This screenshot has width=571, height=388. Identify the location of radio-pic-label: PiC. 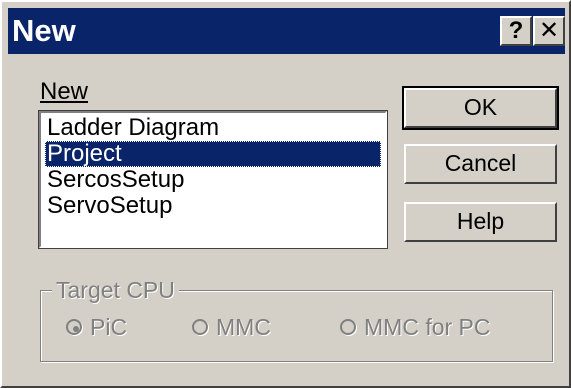
(109, 327).